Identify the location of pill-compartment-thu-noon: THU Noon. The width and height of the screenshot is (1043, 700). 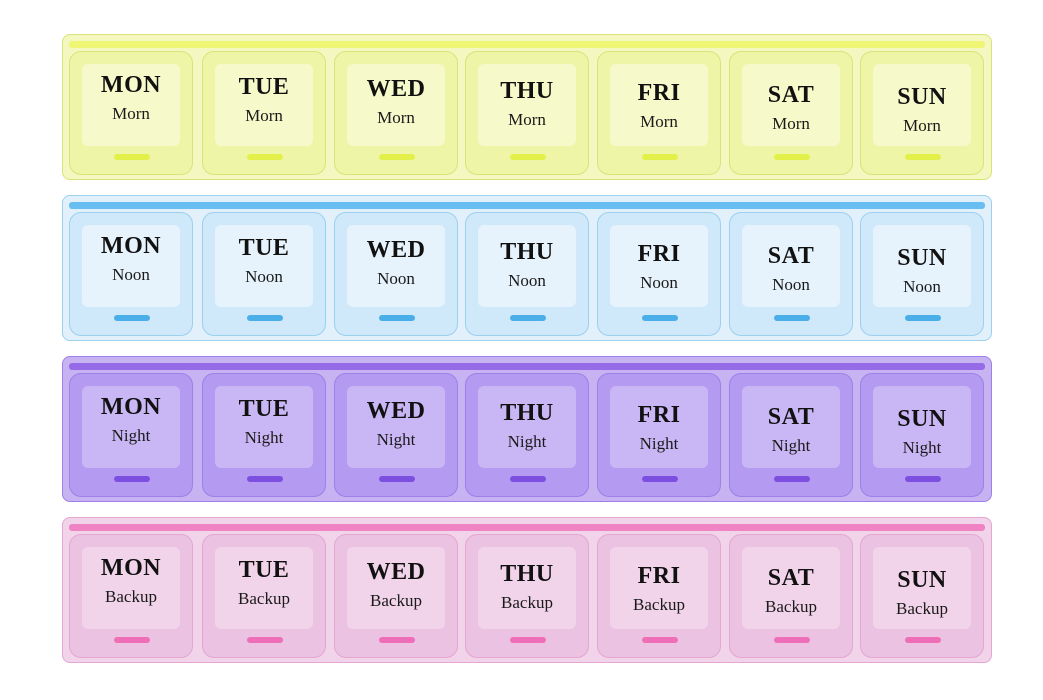
(527, 274).